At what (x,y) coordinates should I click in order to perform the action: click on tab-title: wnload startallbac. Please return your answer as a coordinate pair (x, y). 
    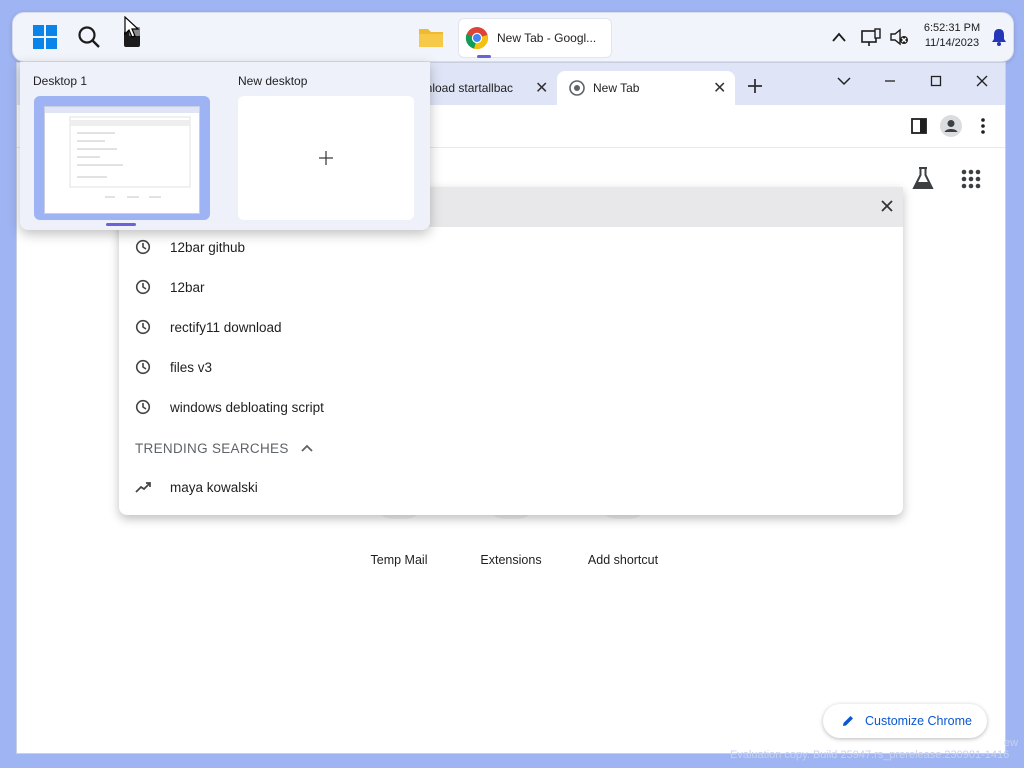
    Looking at the image, I should click on (465, 88).